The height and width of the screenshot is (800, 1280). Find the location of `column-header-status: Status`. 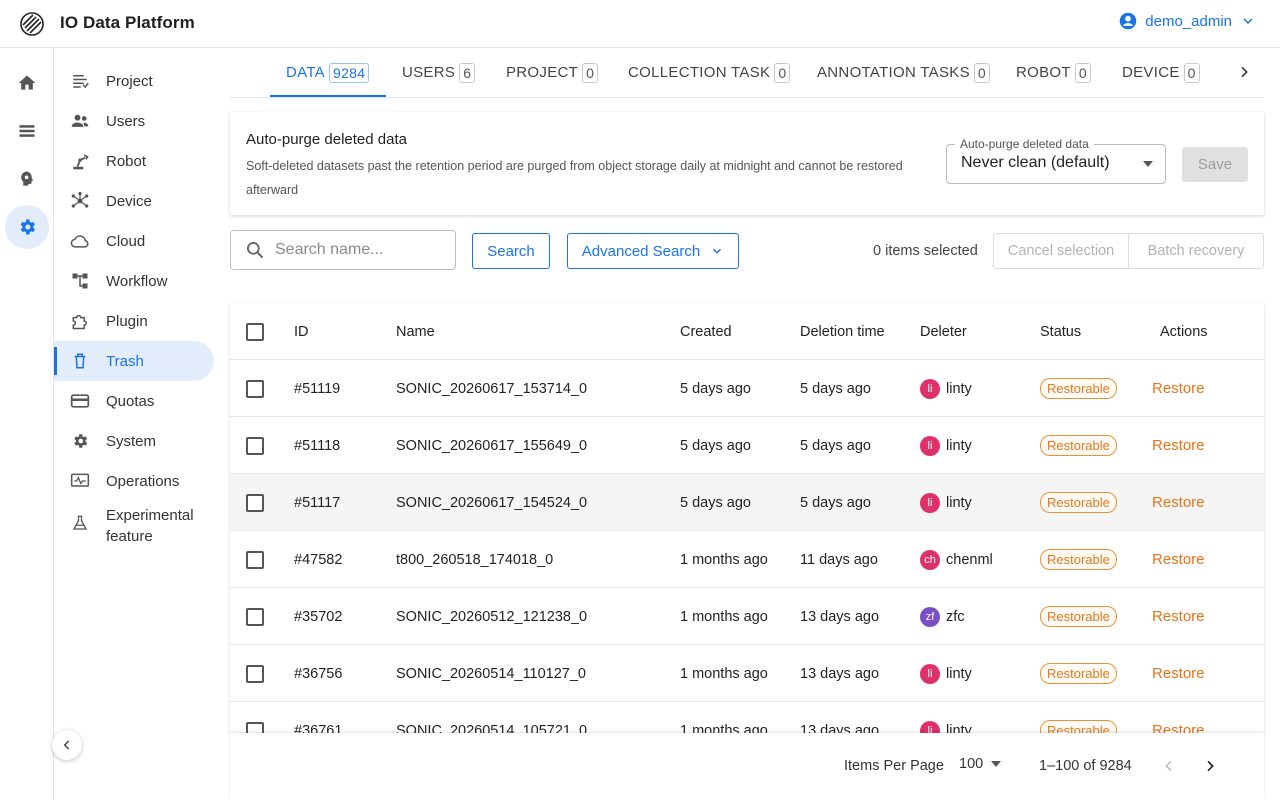

column-header-status: Status is located at coordinates (1060, 331).